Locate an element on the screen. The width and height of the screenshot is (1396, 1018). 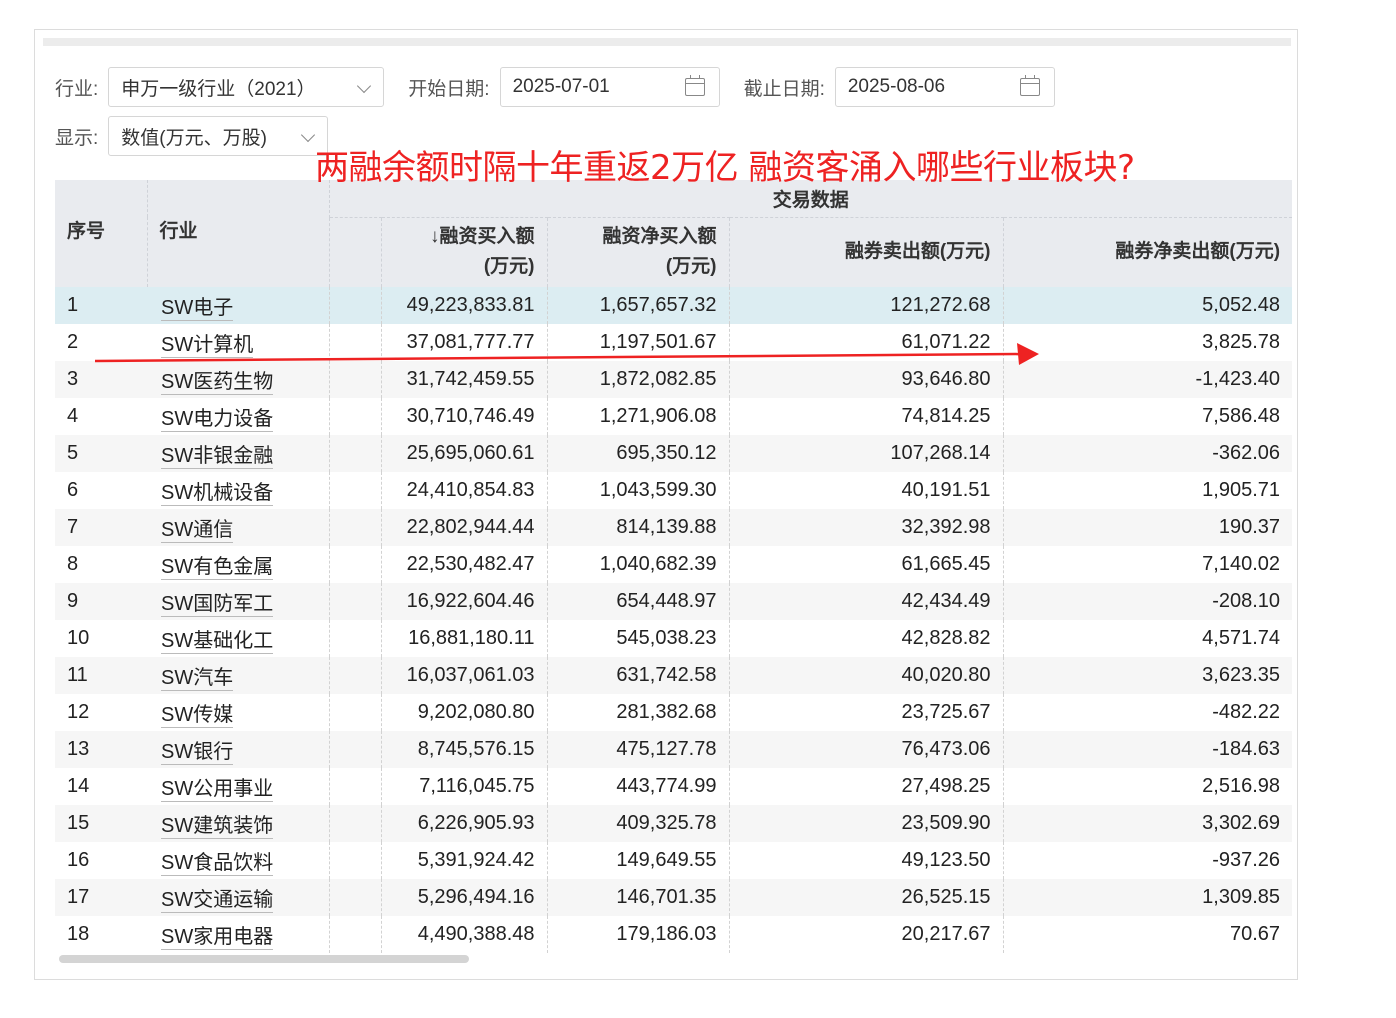
red-arrow-annotation is located at coordinates (566, 354).